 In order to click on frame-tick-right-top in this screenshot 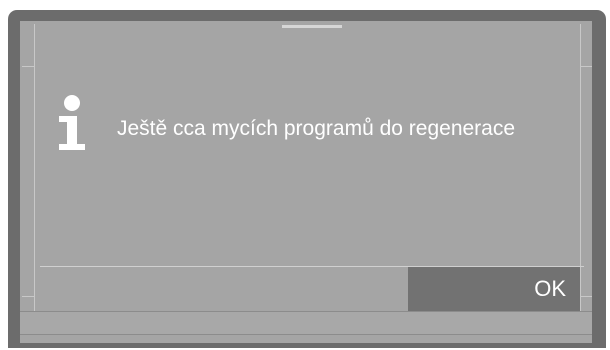, I will do `click(586, 66)`.